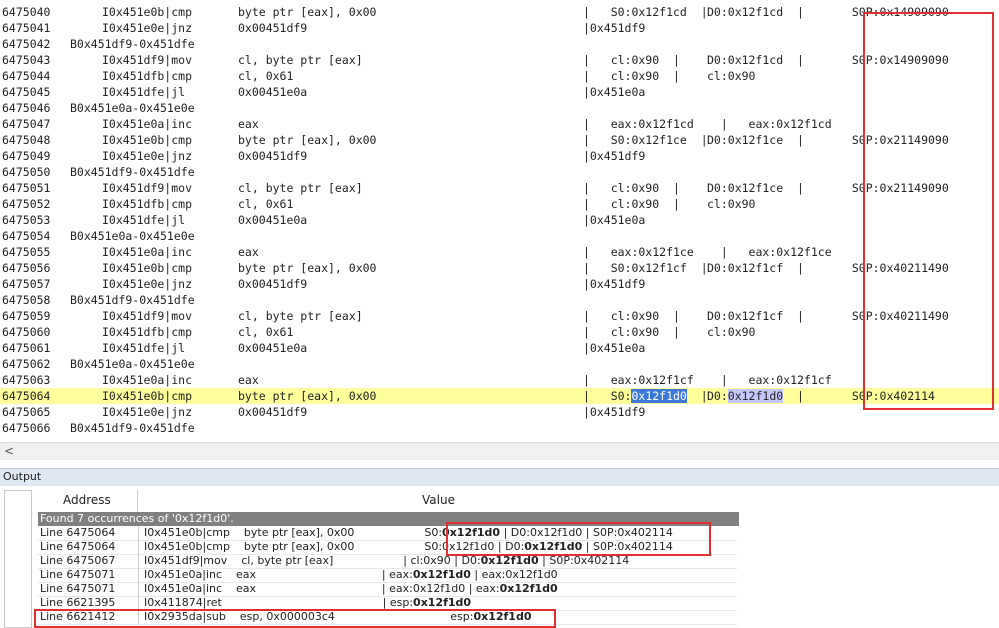  I want to click on line-number: 6475044, so click(26, 76).